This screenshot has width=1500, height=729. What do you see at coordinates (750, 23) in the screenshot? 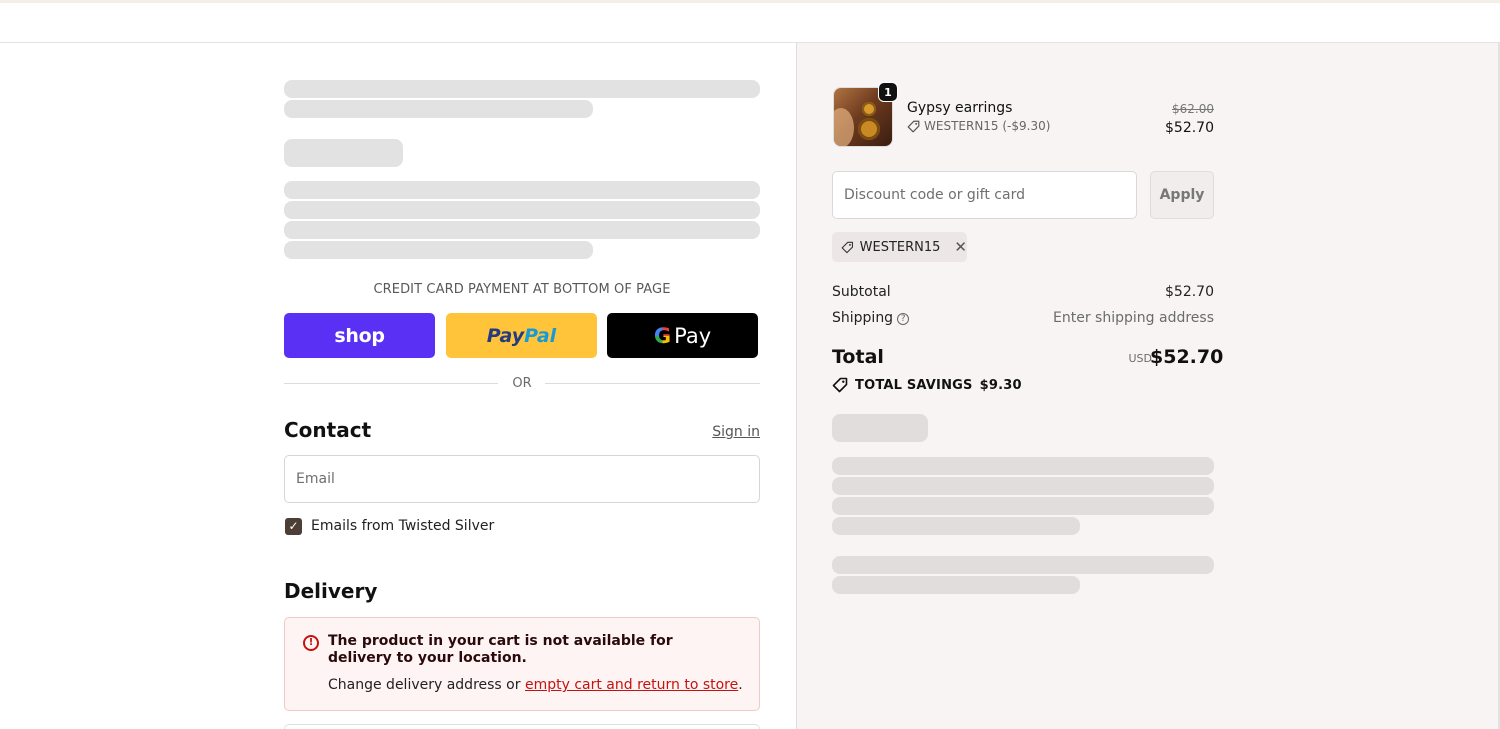
I see `header-bar` at bounding box center [750, 23].